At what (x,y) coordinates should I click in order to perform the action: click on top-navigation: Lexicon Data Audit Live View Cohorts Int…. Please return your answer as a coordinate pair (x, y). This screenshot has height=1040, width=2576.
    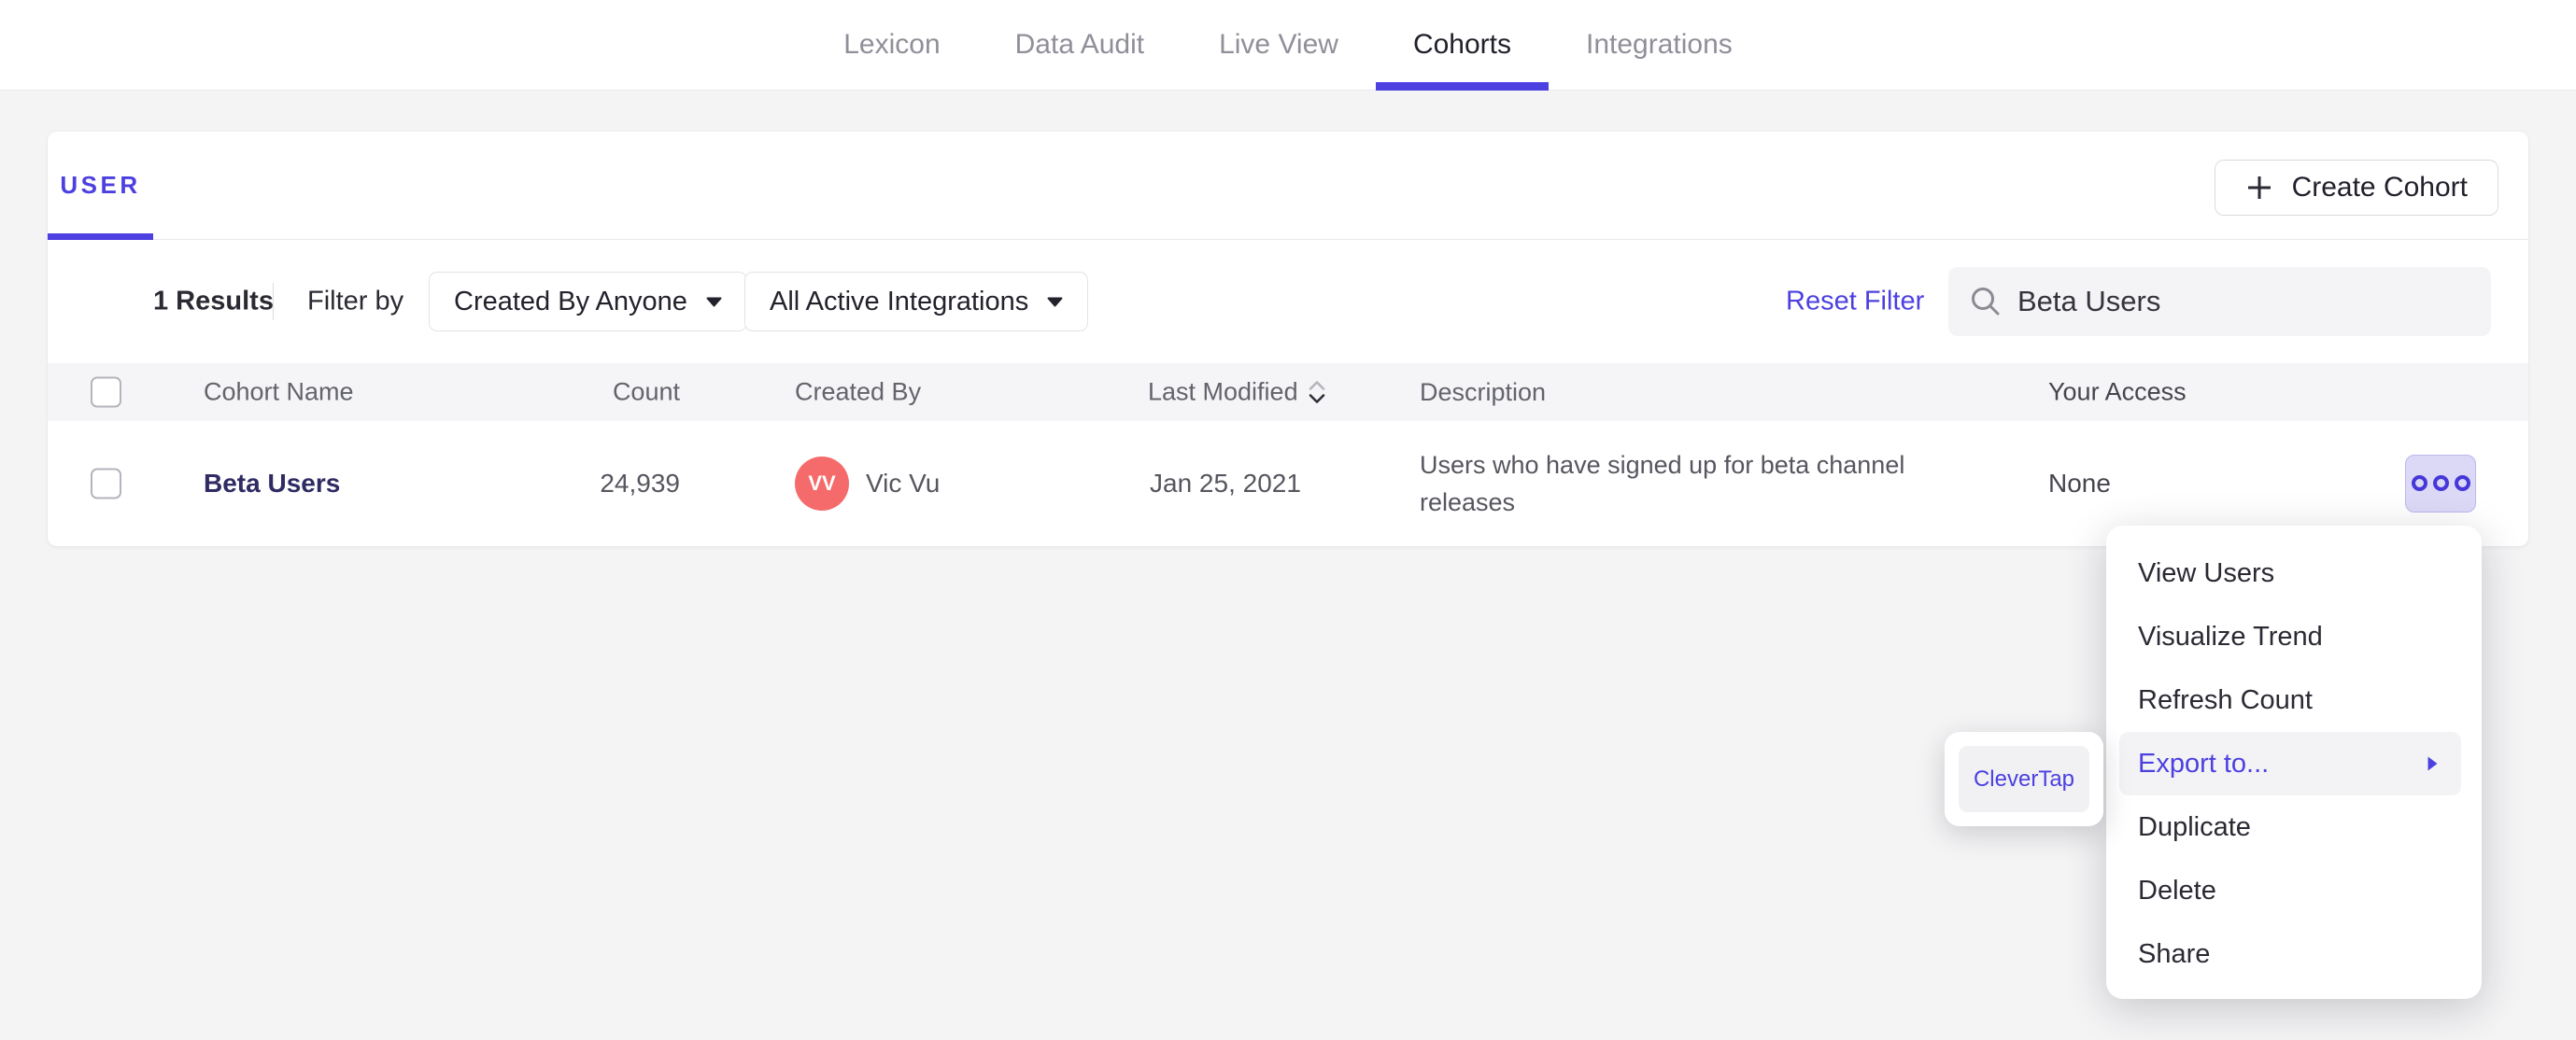
    Looking at the image, I should click on (1288, 45).